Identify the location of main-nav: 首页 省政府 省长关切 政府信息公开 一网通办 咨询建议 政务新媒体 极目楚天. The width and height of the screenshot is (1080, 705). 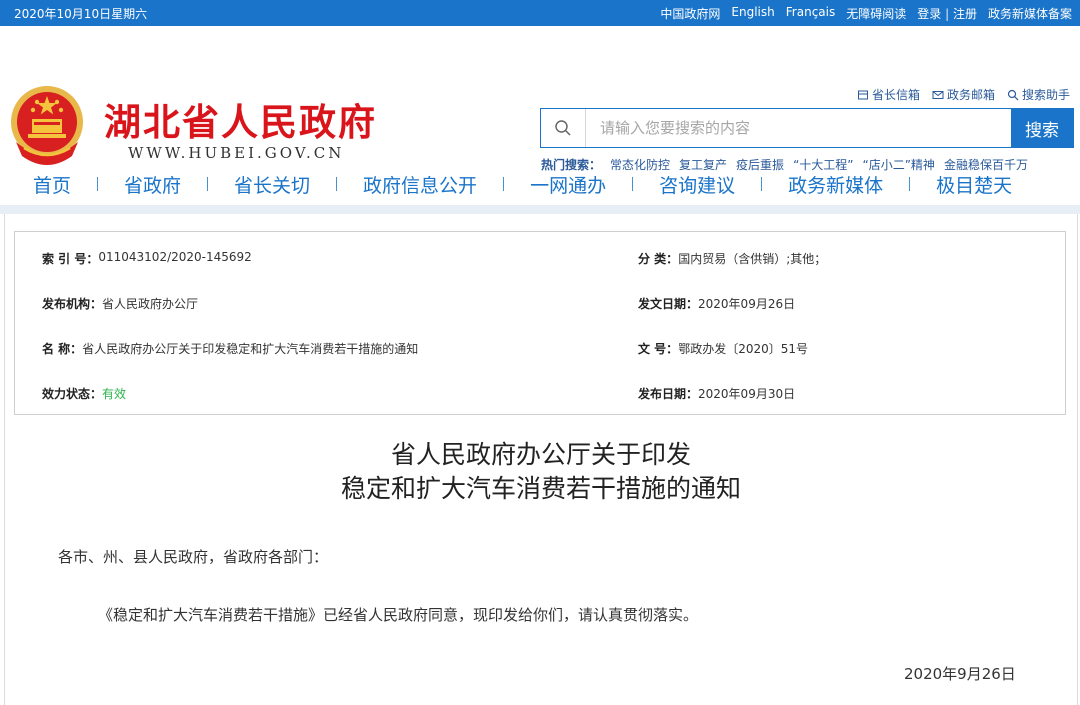
(540, 184).